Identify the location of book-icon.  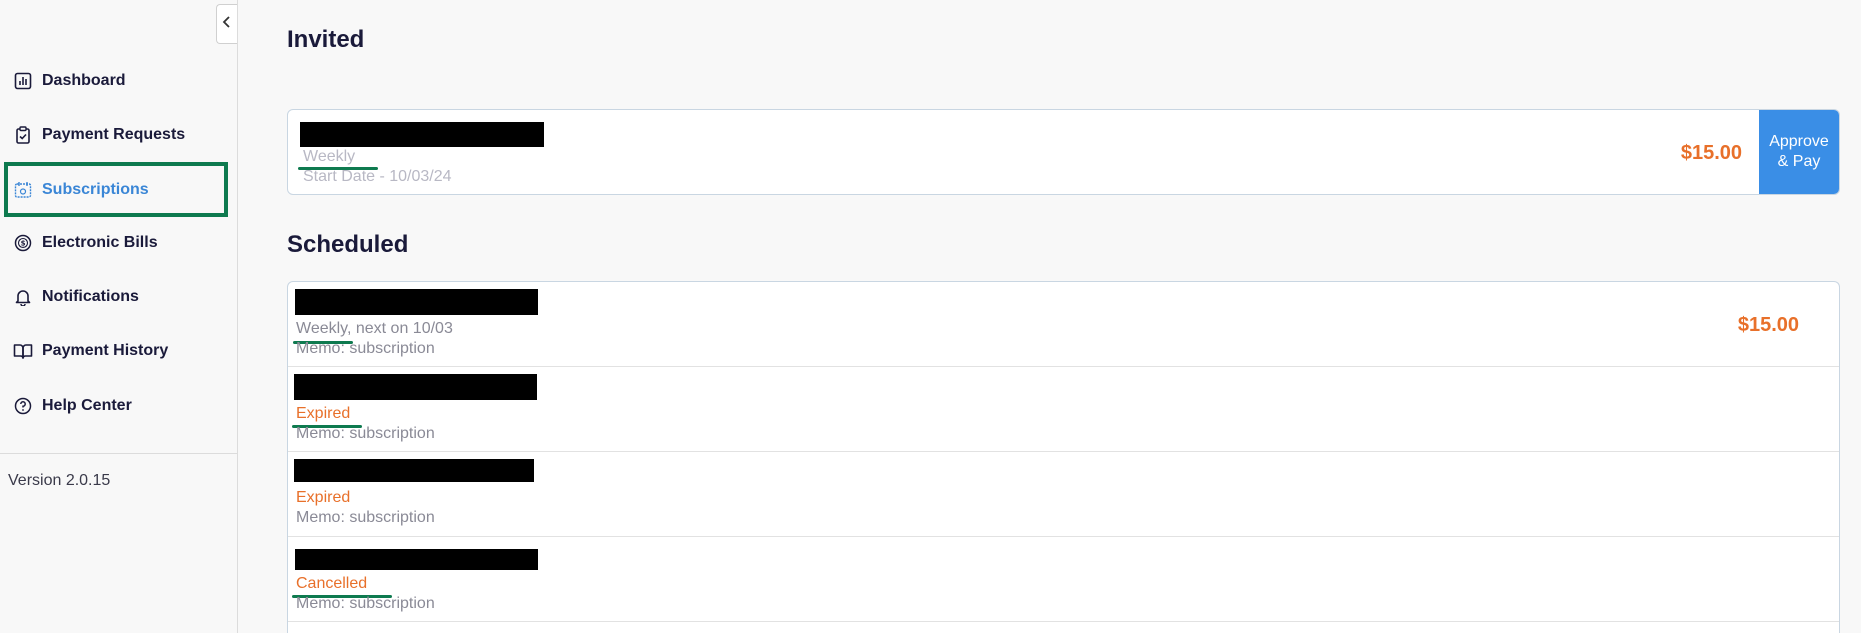
(23, 351).